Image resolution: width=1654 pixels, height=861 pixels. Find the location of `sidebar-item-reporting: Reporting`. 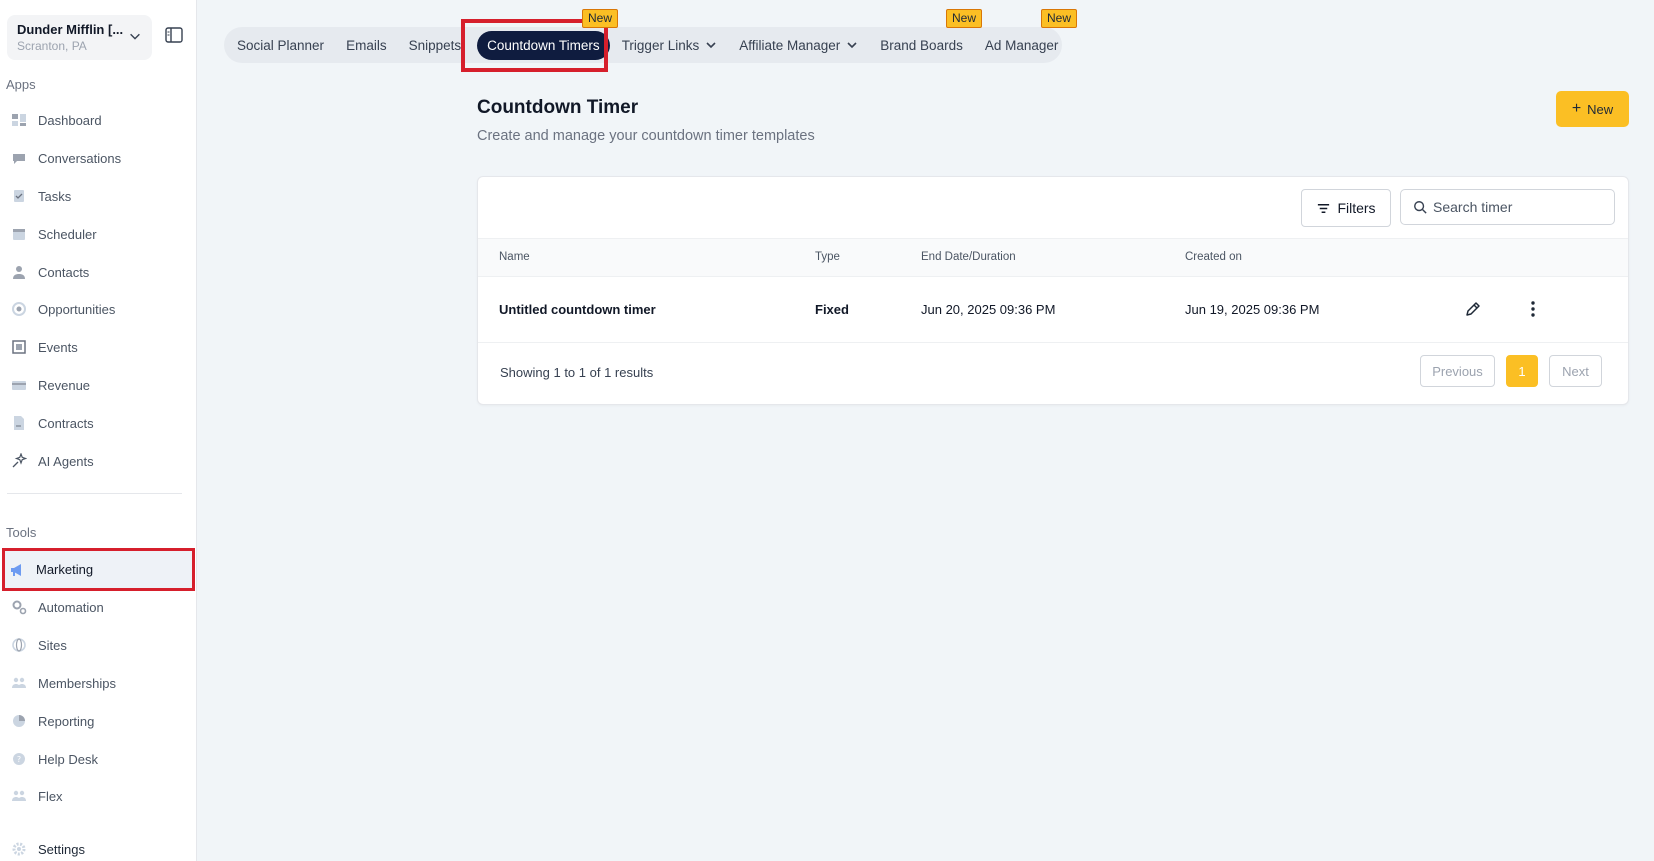

sidebar-item-reporting: Reporting is located at coordinates (97, 721).